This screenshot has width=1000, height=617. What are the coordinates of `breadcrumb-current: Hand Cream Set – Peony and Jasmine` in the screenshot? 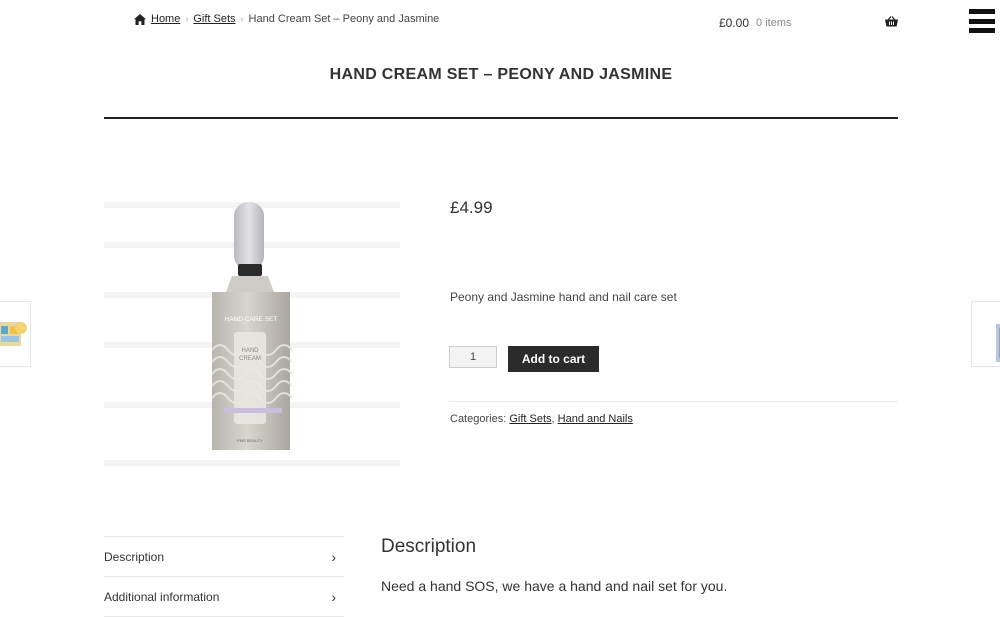 It's located at (344, 19).